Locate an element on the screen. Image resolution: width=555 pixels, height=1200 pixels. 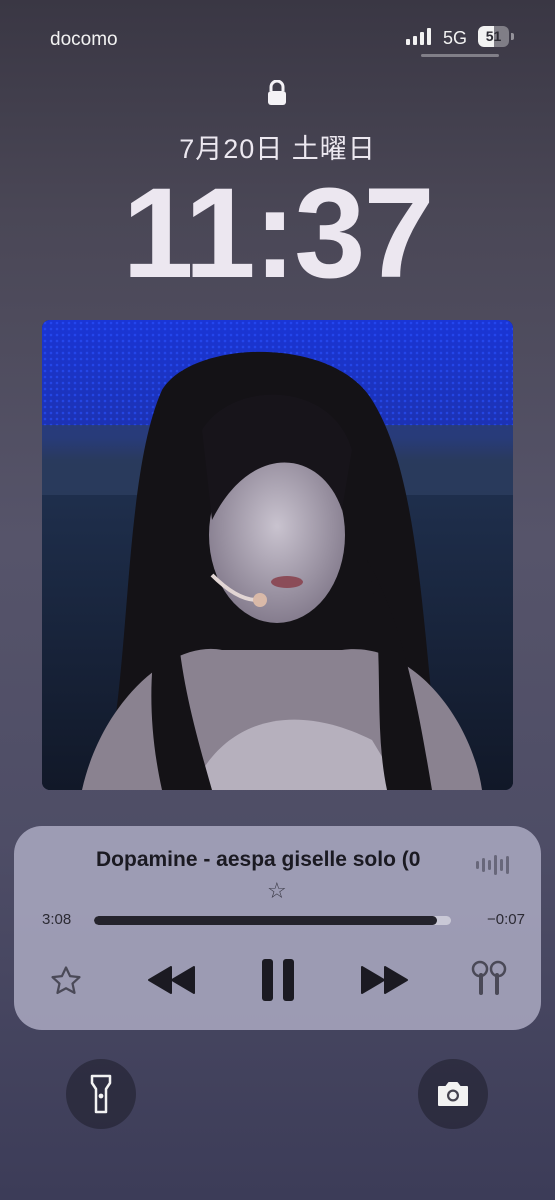
previous-track-button is located at coordinates (172, 980).